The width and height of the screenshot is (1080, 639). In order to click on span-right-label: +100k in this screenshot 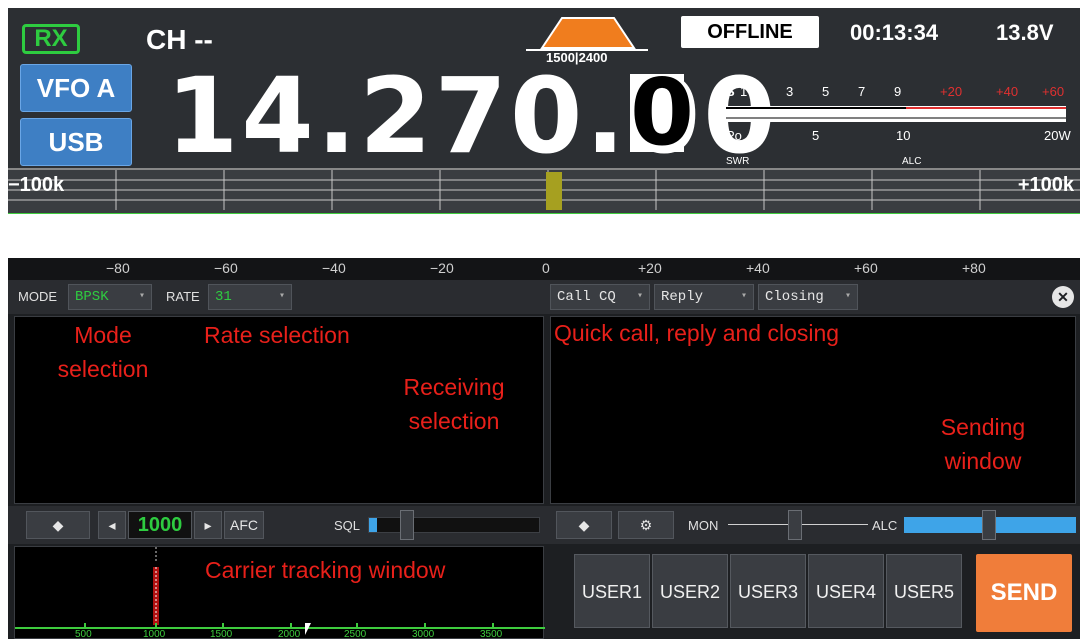, I will do `click(1045, 185)`.